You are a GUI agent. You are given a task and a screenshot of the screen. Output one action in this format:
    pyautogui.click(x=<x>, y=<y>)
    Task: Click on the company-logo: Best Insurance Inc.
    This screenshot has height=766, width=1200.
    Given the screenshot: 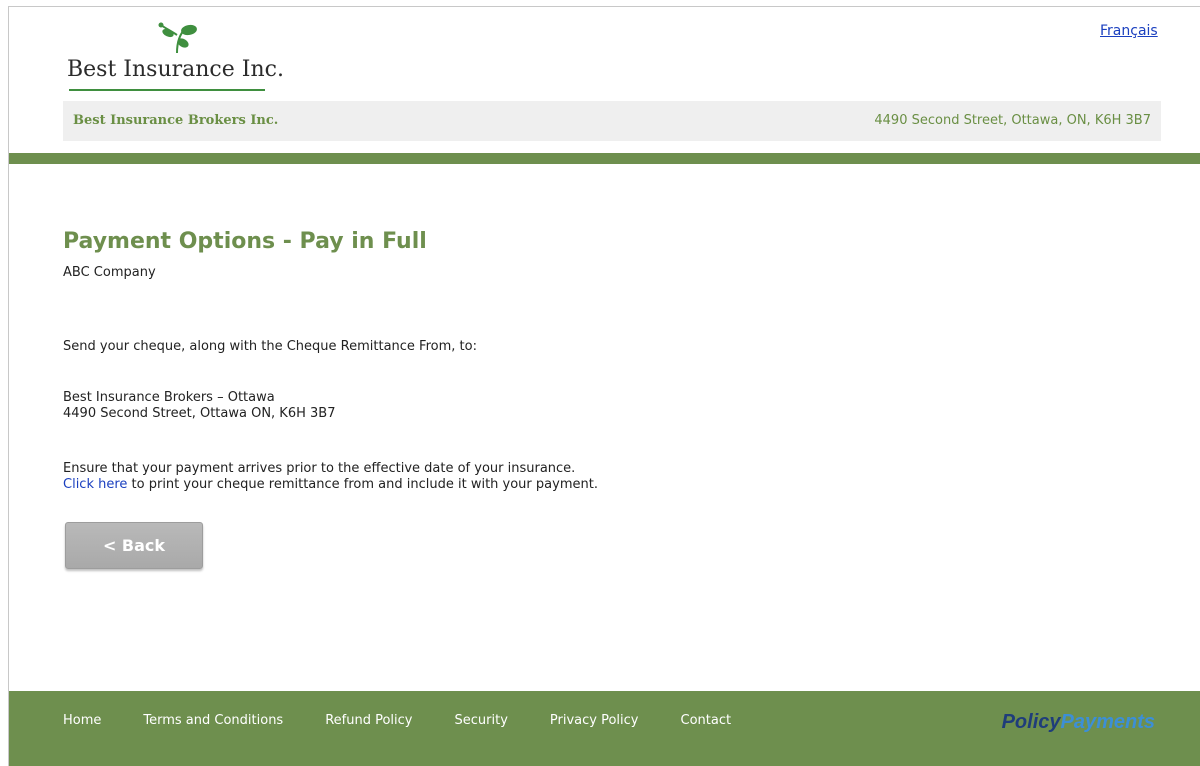 What is the action you would take?
    pyautogui.click(x=187, y=61)
    